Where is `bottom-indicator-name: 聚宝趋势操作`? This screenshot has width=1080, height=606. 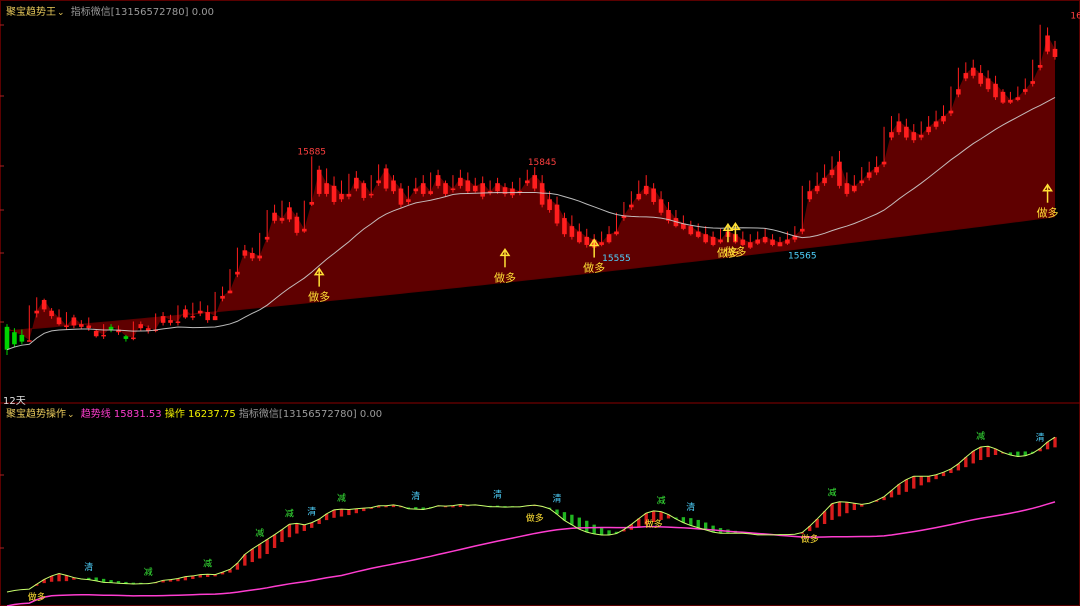 bottom-indicator-name: 聚宝趋势操作 is located at coordinates (36, 414).